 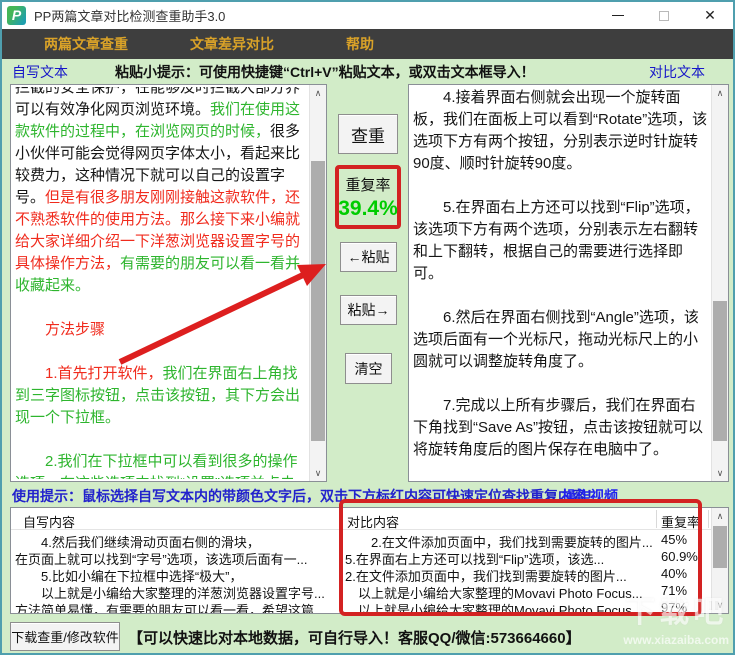 What do you see at coordinates (368, 185) in the screenshot?
I see `repeat-rate-label: 重复率` at bounding box center [368, 185].